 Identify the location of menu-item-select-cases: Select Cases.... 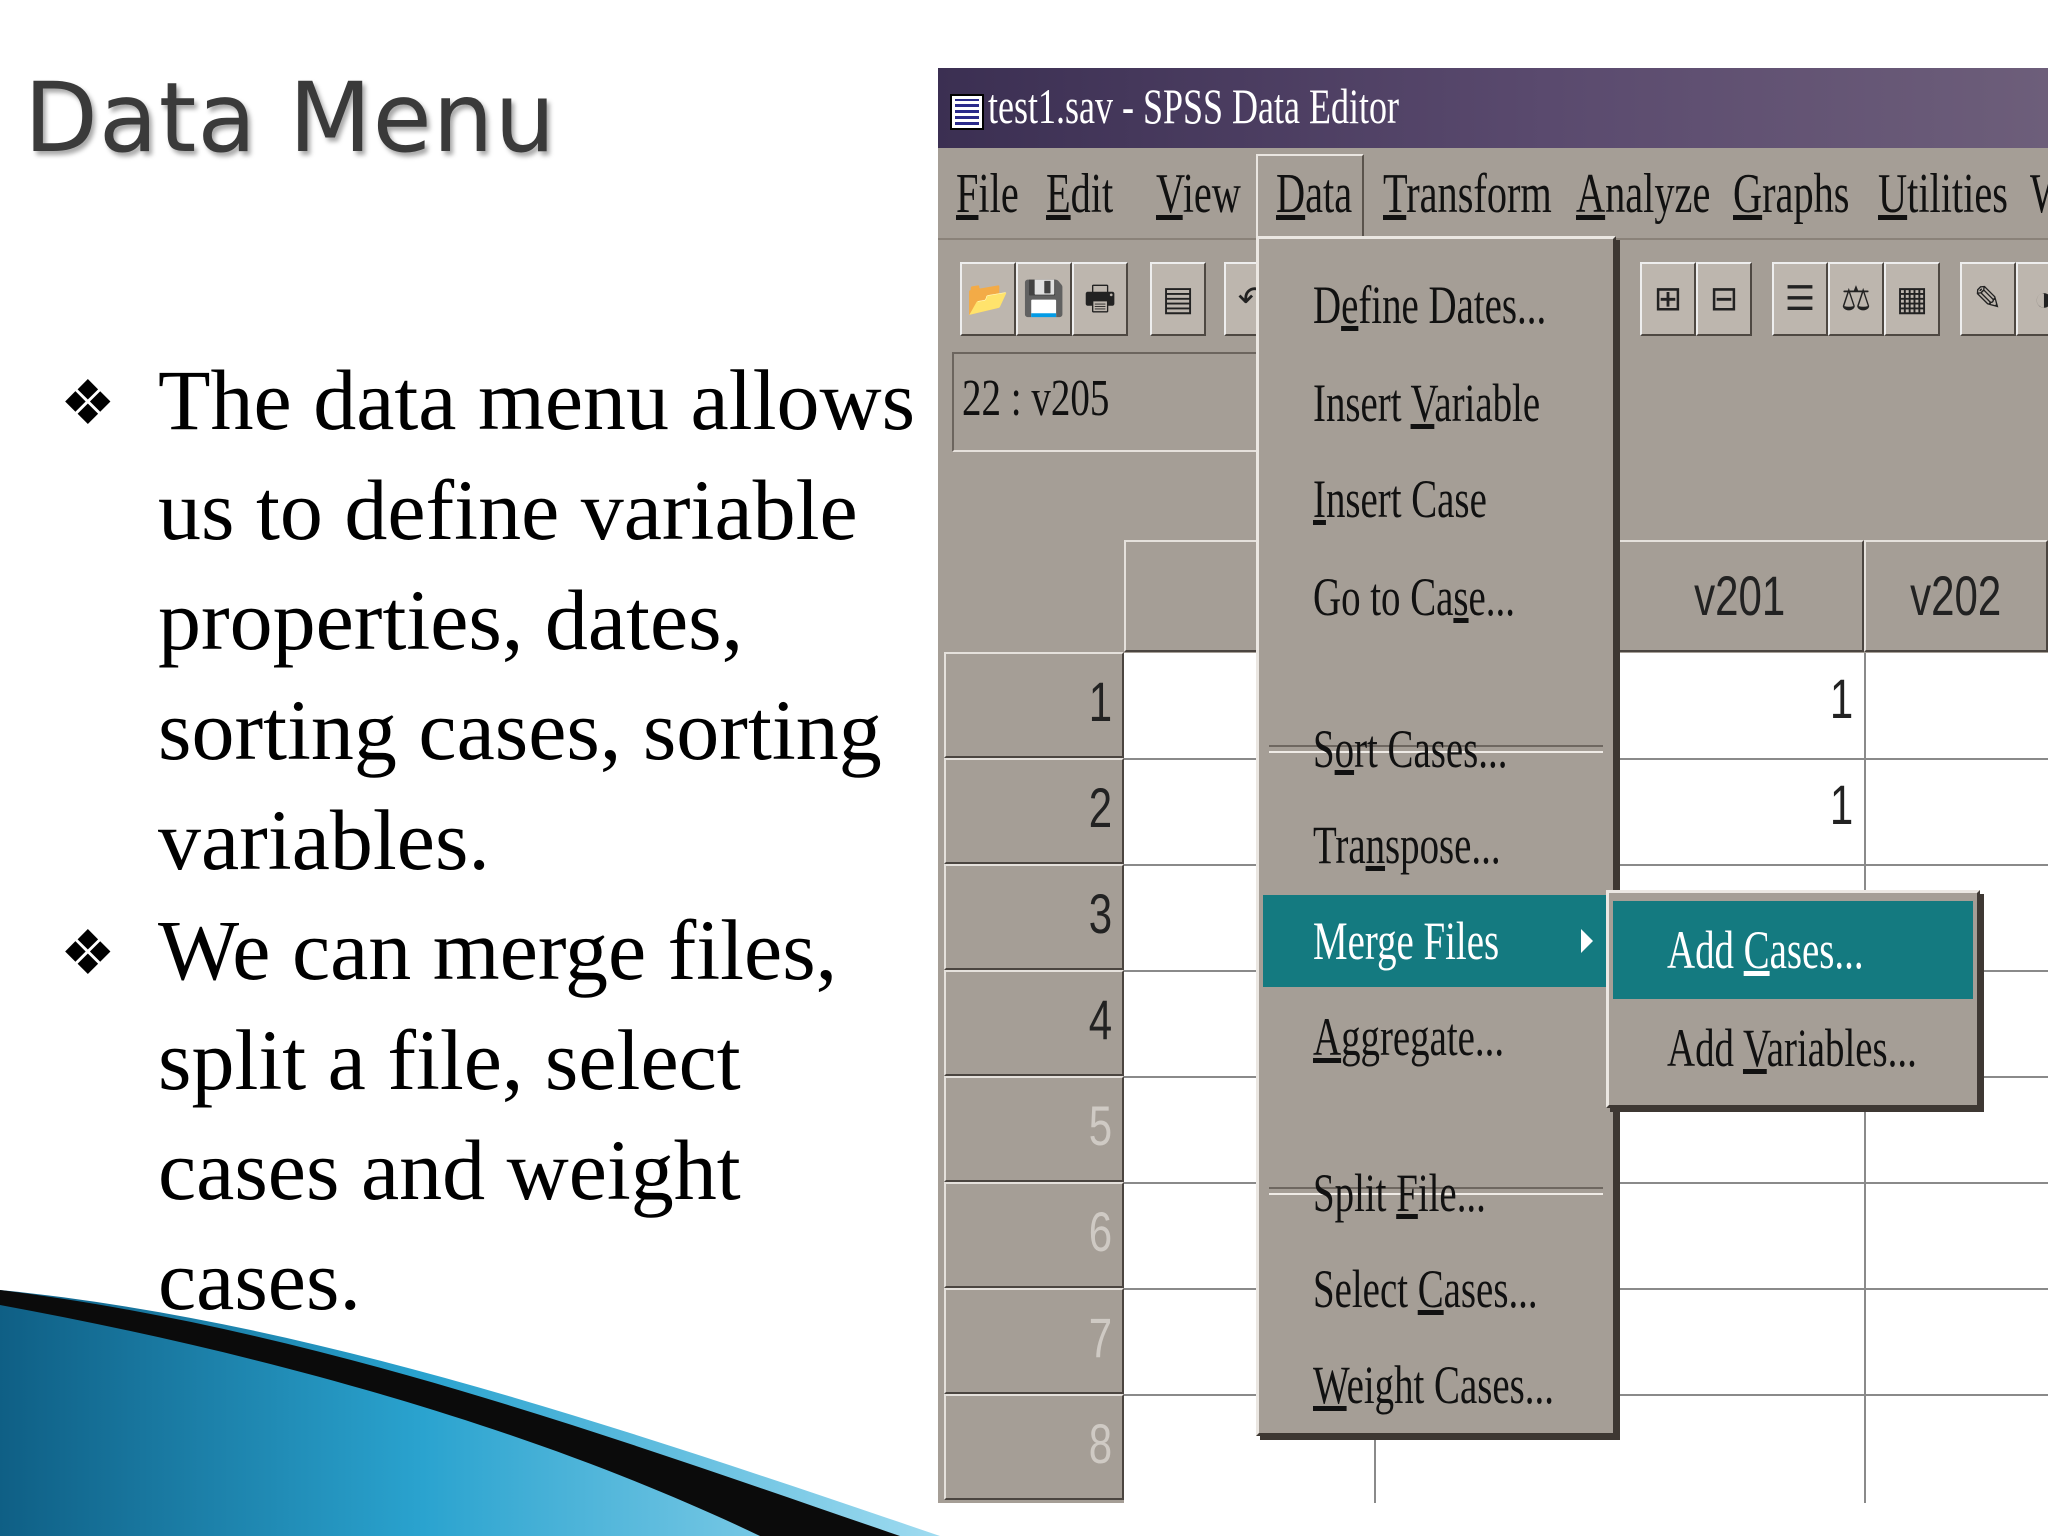
(1436, 1289).